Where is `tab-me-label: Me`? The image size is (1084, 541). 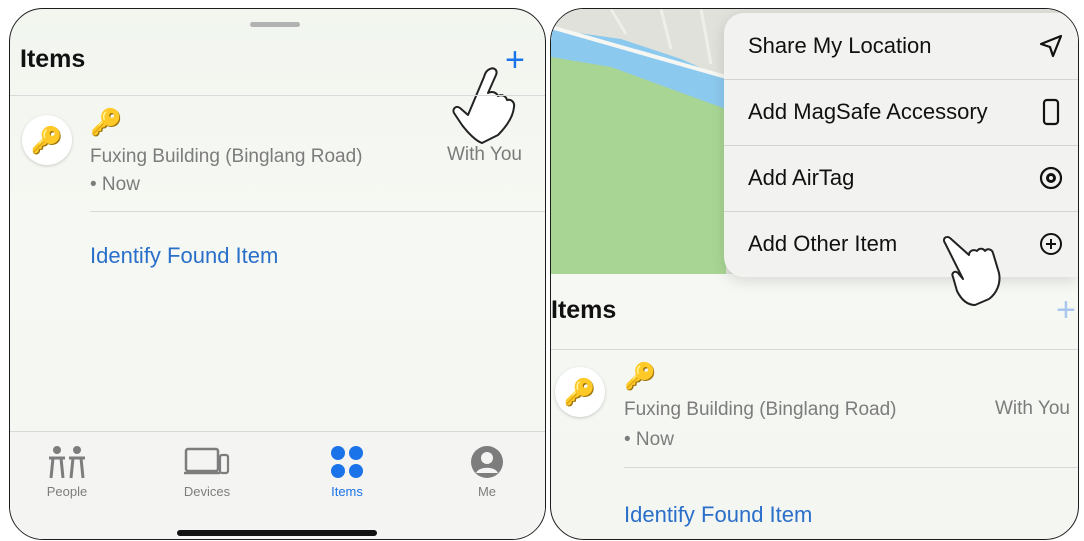
tab-me-label: Me is located at coordinates (487, 491).